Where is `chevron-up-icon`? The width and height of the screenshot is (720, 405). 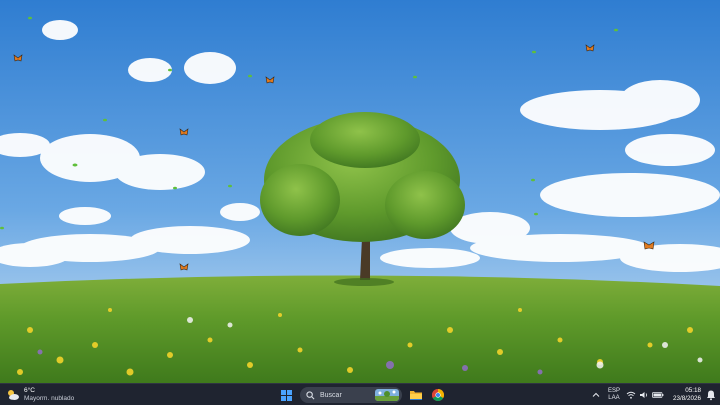 chevron-up-icon is located at coordinates (596, 395).